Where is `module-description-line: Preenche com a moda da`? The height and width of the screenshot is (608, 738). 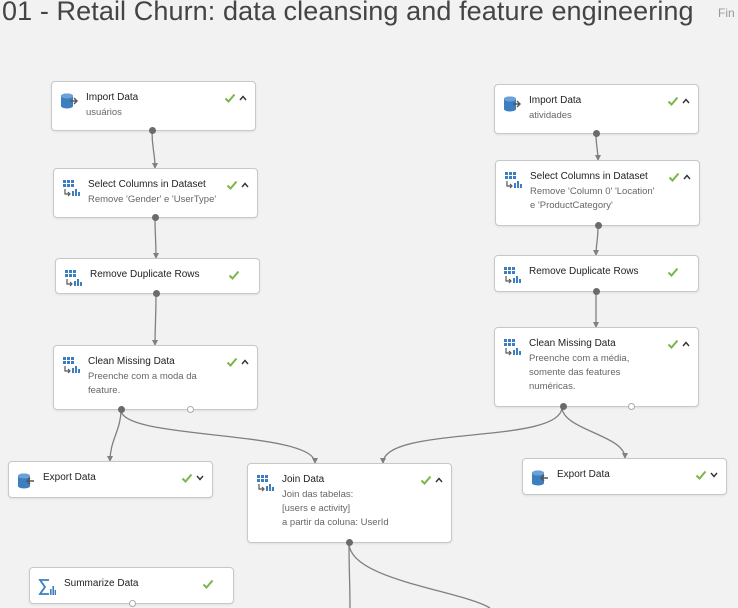
module-description-line: Preenche com a moda da is located at coordinates (142, 376).